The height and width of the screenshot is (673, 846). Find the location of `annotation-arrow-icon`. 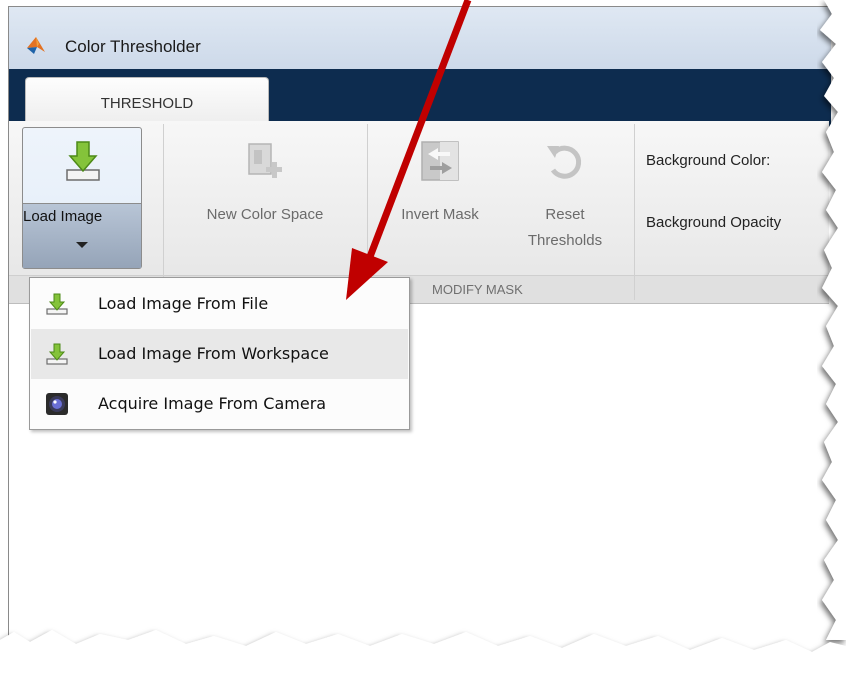

annotation-arrow-icon is located at coordinates (409, 150).